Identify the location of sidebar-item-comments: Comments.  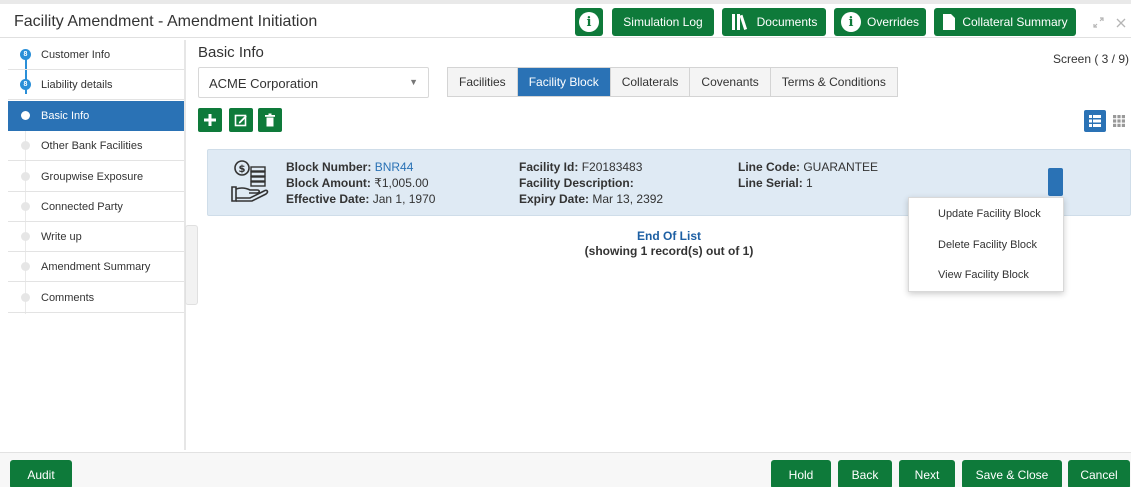
(96, 298).